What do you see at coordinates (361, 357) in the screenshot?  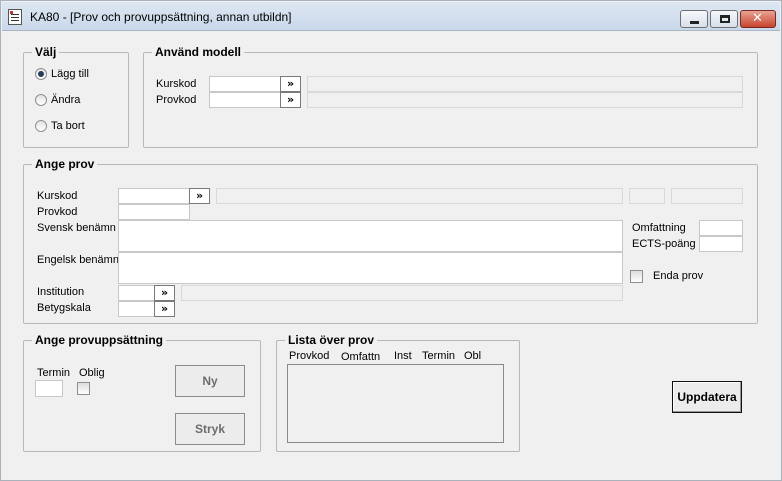 I see `col-omfattn: Omfattn` at bounding box center [361, 357].